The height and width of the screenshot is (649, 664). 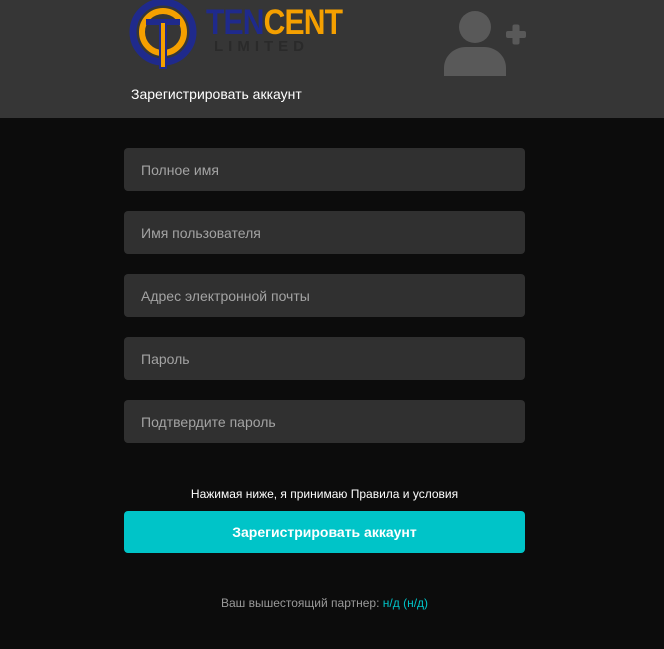 I want to click on page-title: Зарегистрировать аккаунт, so click(x=216, y=94).